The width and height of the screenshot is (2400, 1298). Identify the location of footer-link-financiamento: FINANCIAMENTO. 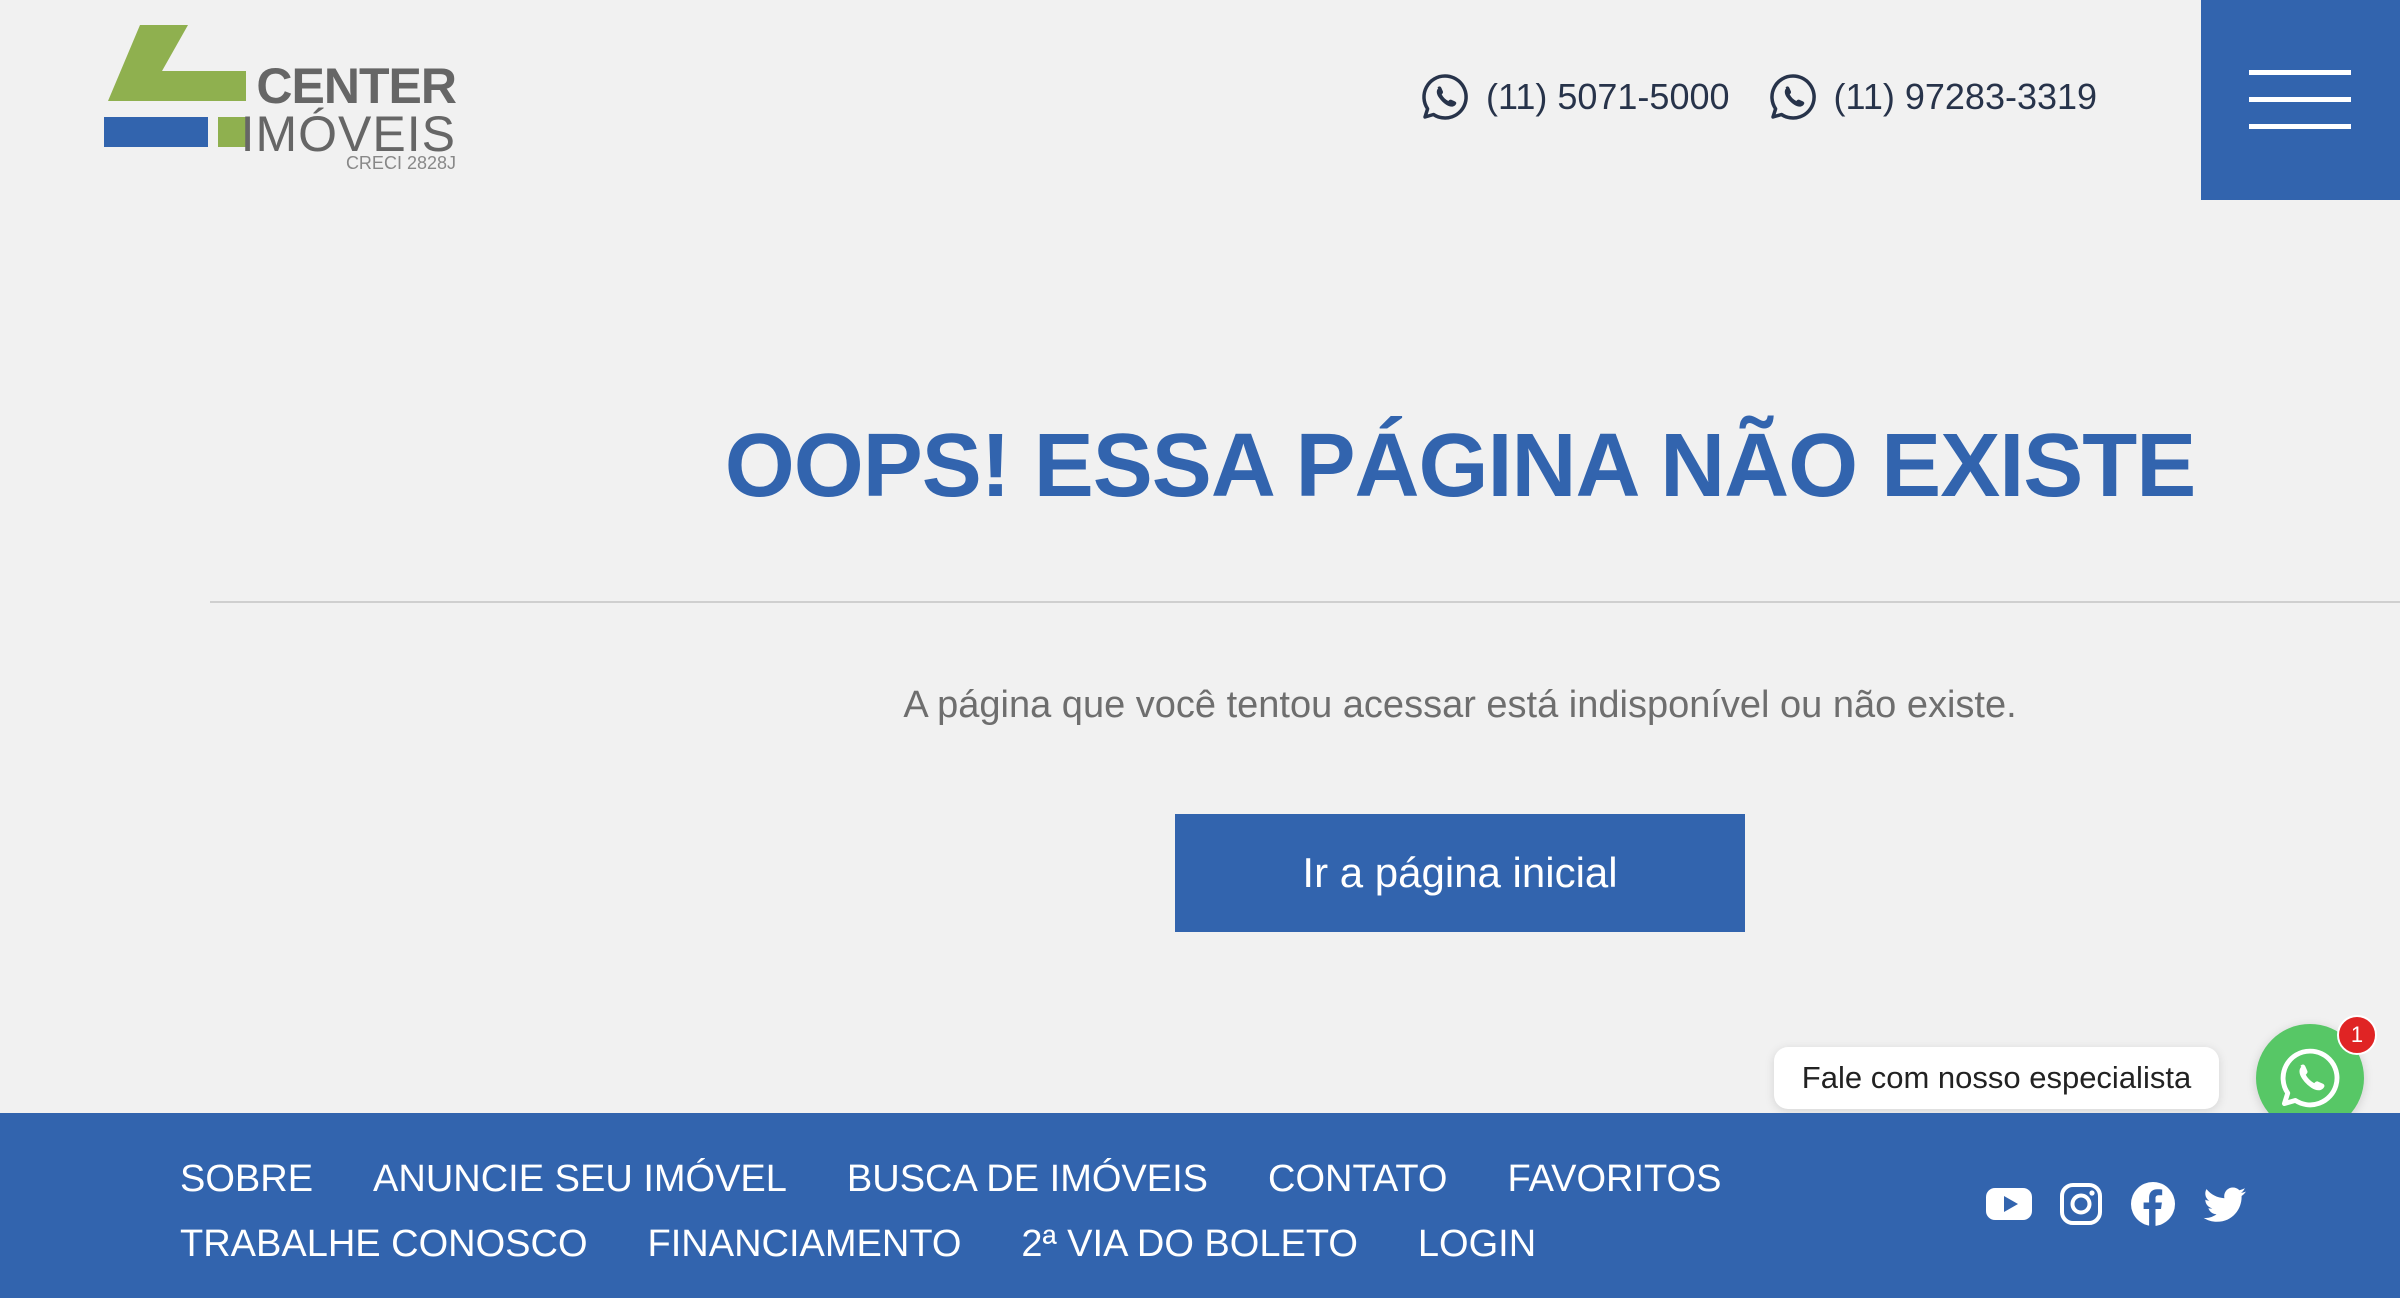
(805, 1244).